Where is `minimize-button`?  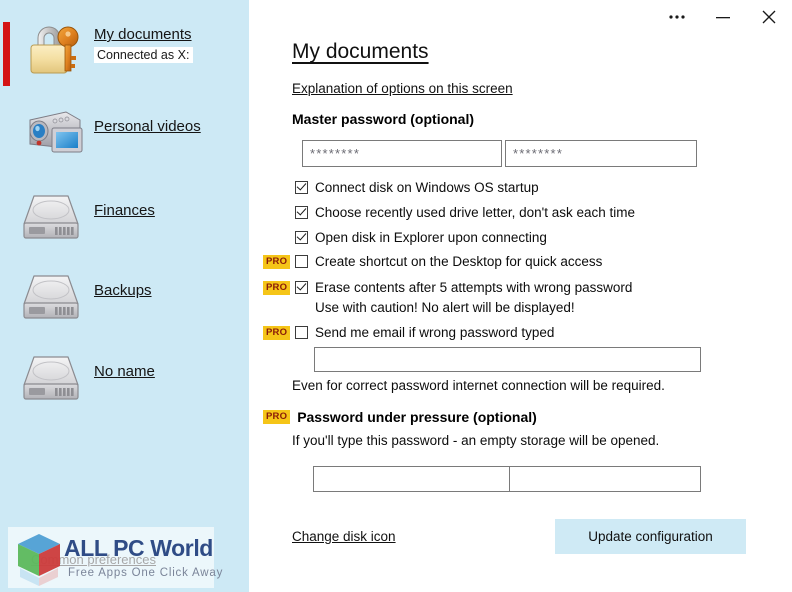 minimize-button is located at coordinates (723, 17).